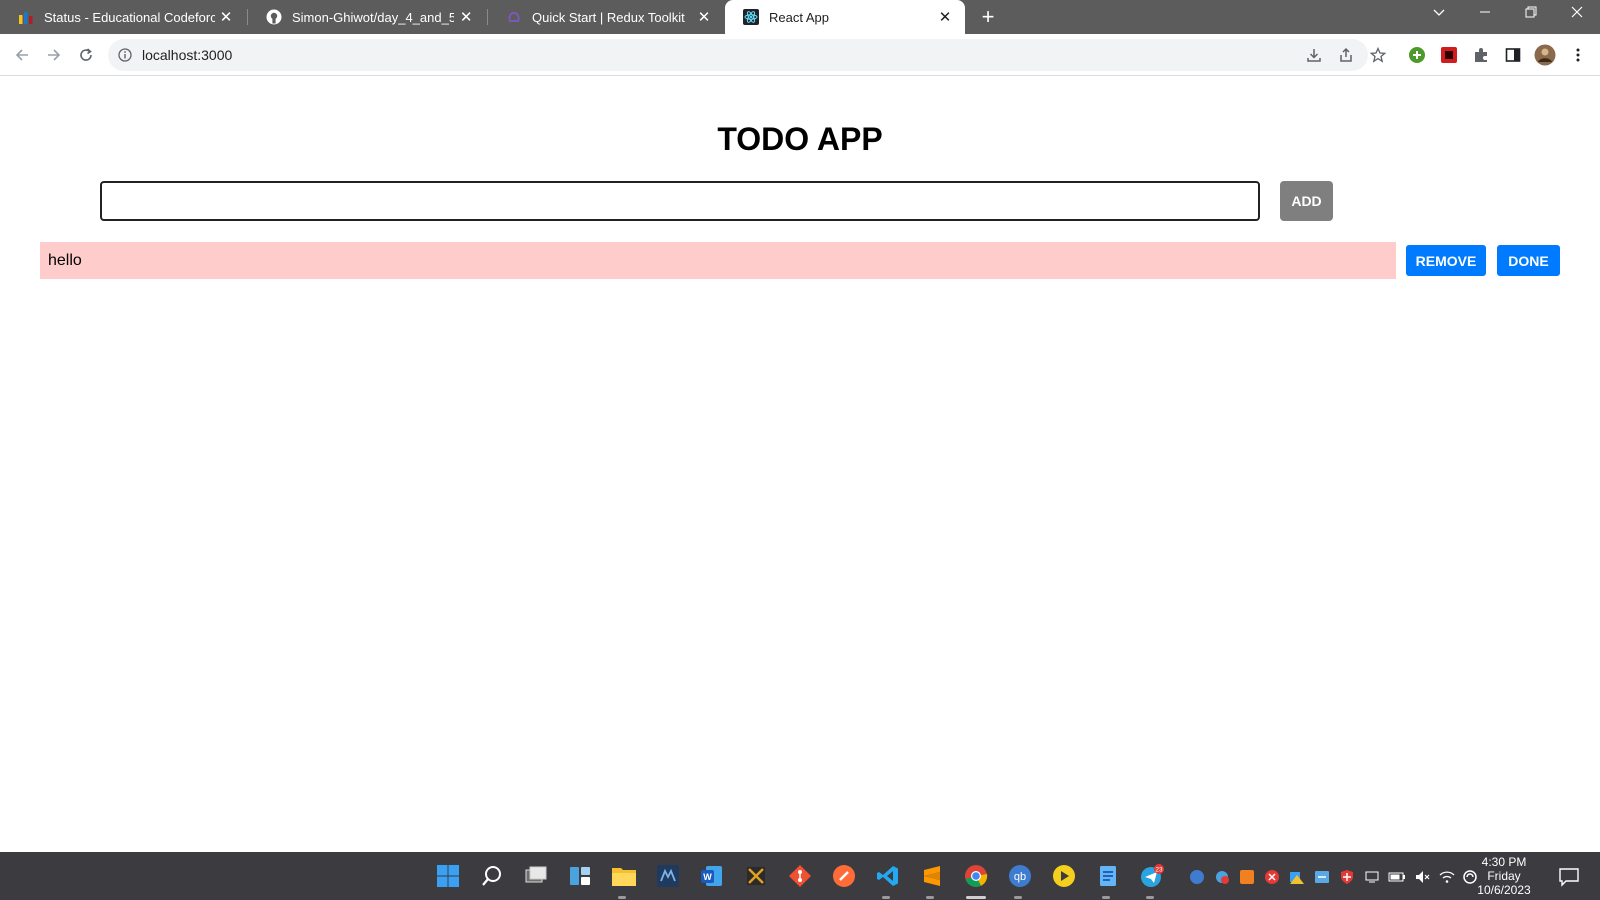  I want to click on menu-button, so click(1578, 55).